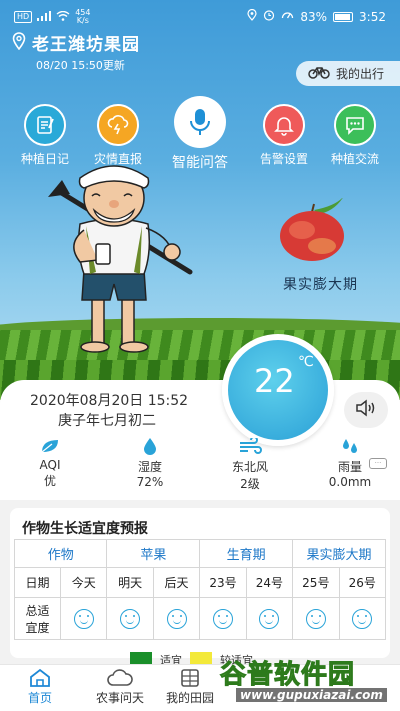 This screenshot has height=711, width=400. What do you see at coordinates (246, 553) in the screenshot?
I see `period-header: 生育期` at bounding box center [246, 553].